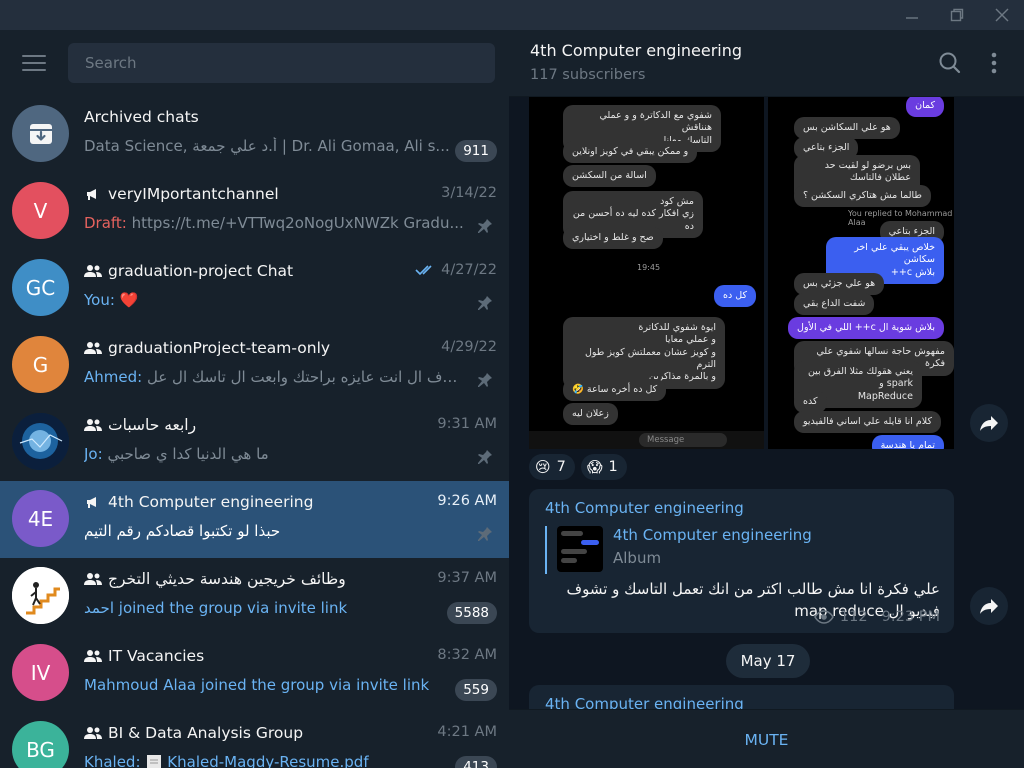 Image resolution: width=1024 pixels, height=768 pixels. What do you see at coordinates (630, 152) in the screenshot?
I see `screenshot-message-bubble: و ممكن يبقي في كويز اونلاين` at bounding box center [630, 152].